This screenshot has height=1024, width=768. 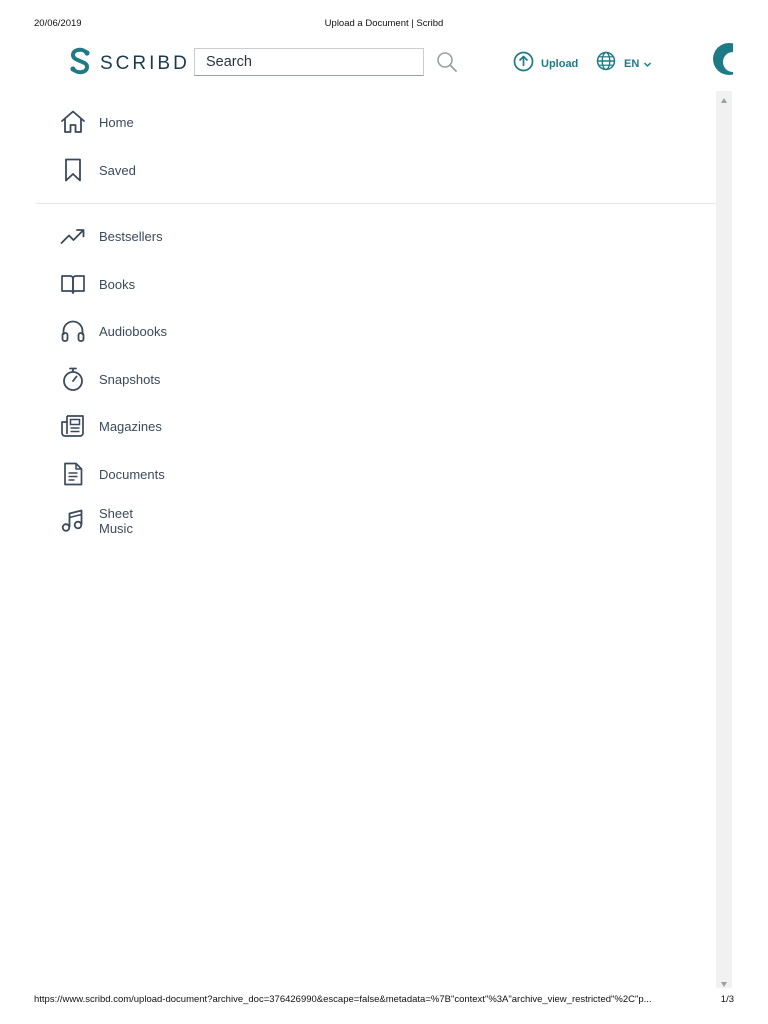 I want to click on nav-item-bestsellers: Bestsellers, so click(x=111, y=236).